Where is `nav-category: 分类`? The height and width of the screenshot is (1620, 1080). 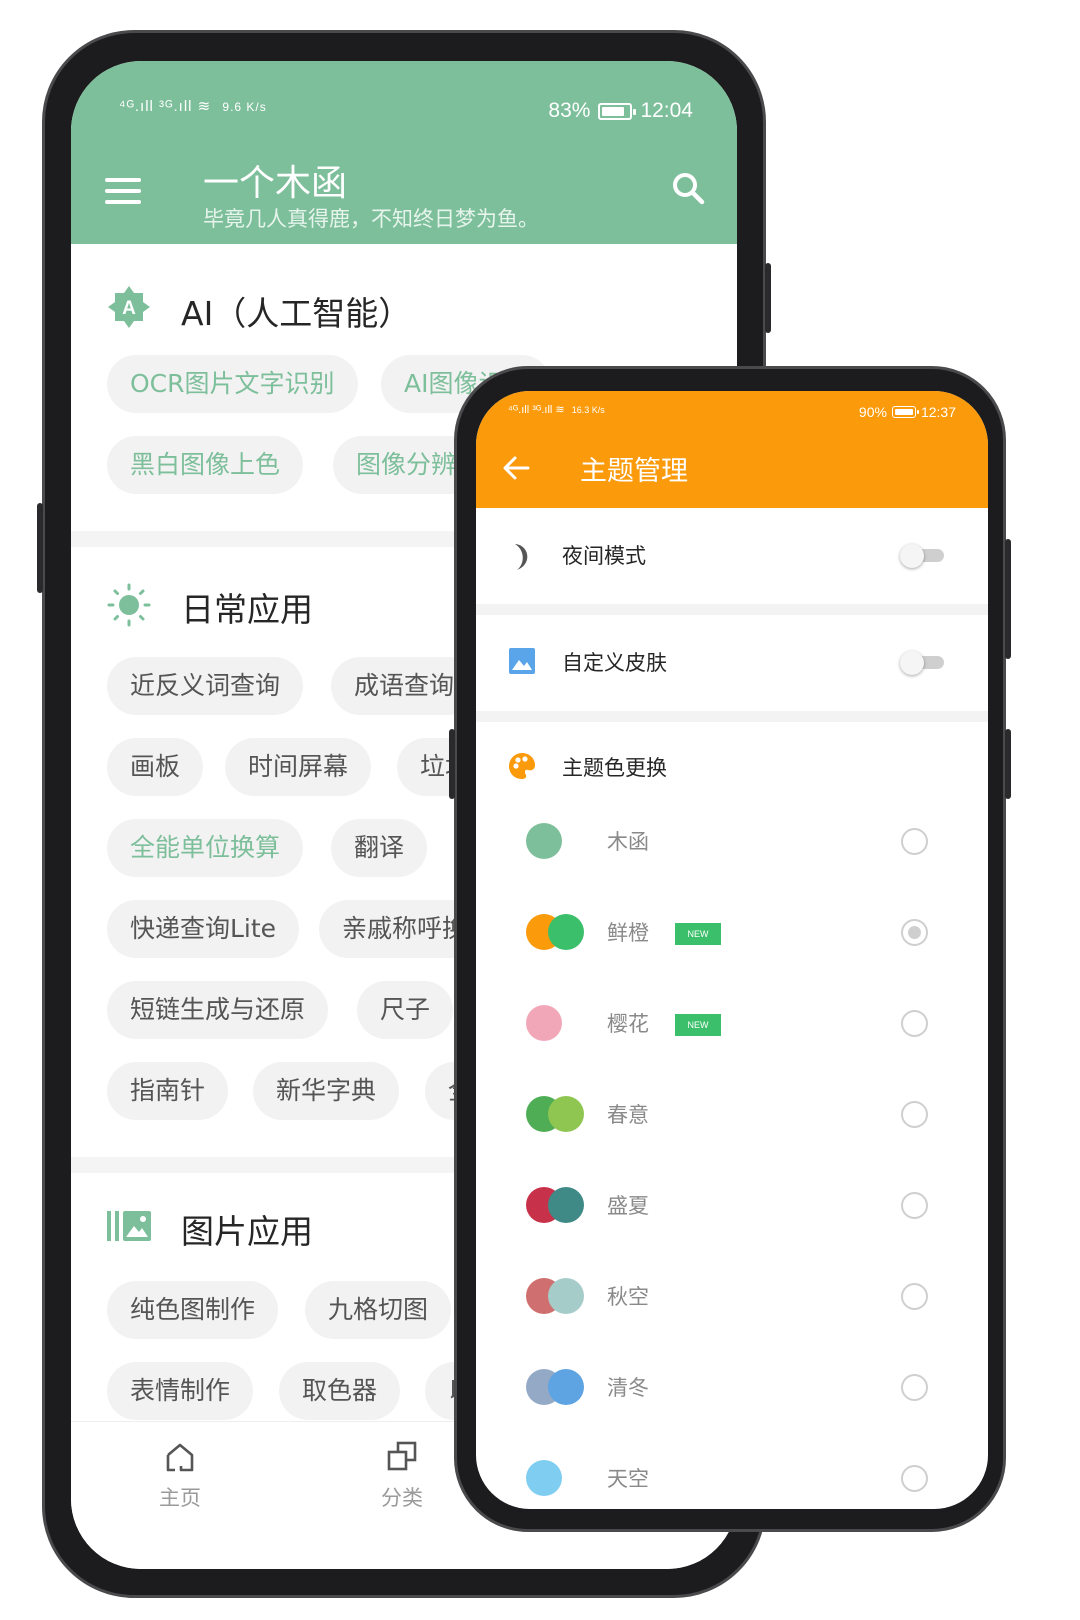 nav-category: 分类 is located at coordinates (402, 1476).